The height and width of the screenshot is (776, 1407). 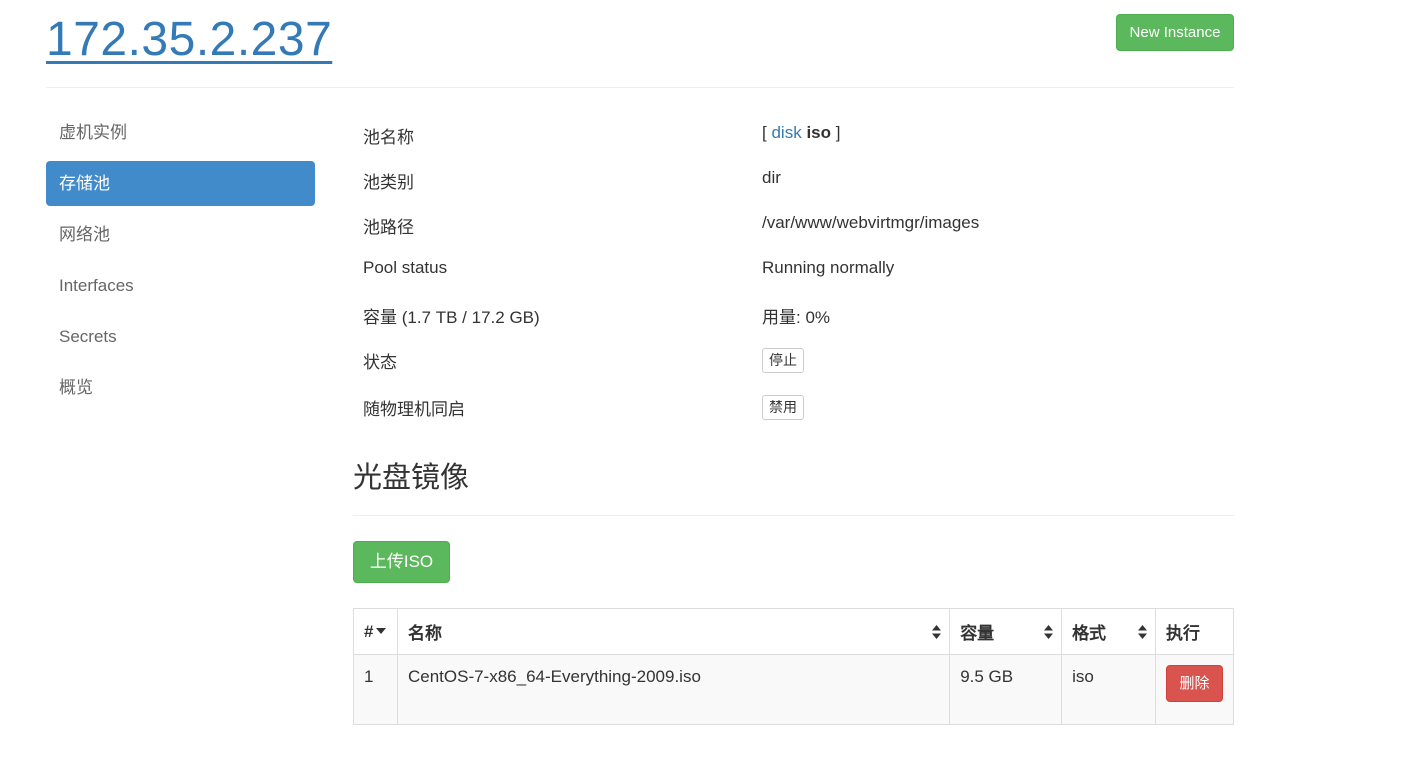 I want to click on disable-autostart-button: 禁用, so click(x=783, y=407).